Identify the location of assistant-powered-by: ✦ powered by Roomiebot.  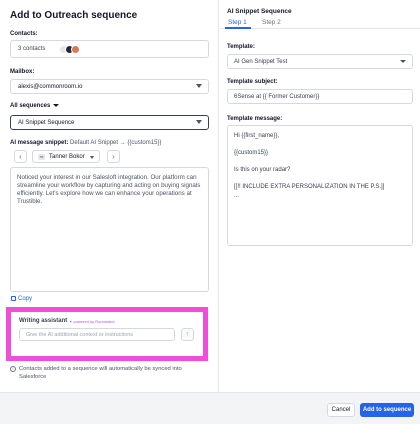
(92, 321).